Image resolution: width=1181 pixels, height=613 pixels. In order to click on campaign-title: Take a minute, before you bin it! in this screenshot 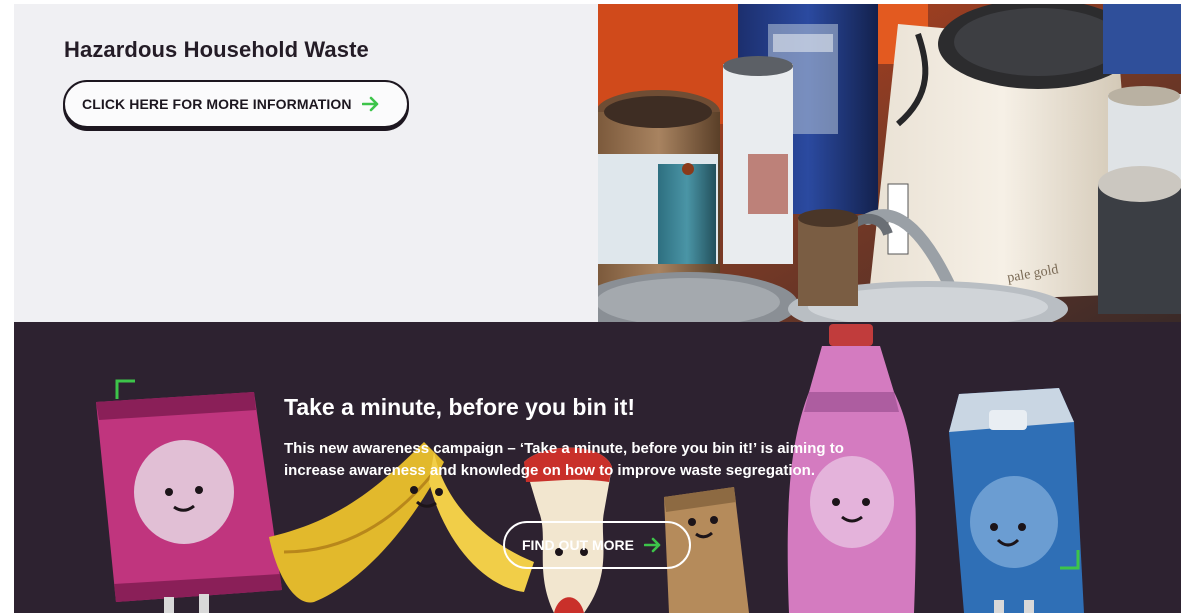, I will do `click(460, 407)`.